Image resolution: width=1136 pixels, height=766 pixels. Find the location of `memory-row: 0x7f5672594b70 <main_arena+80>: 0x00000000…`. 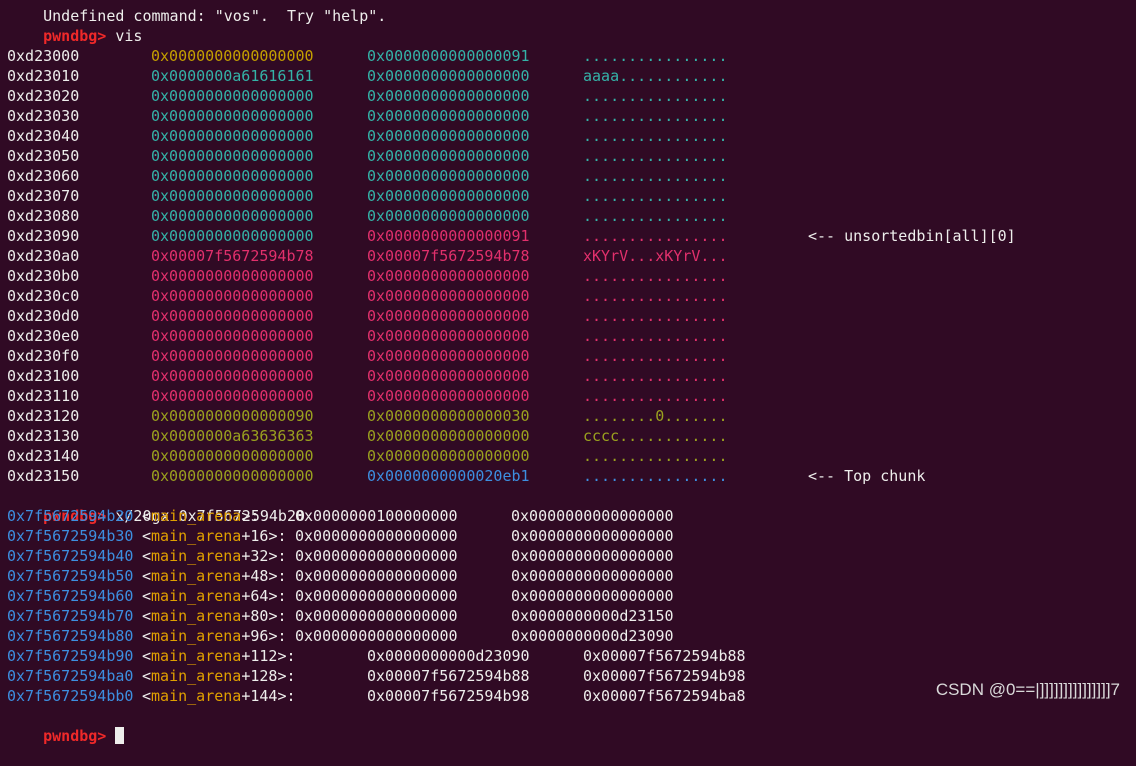

memory-row: 0x7f5672594b70 <main_arena+80>: 0x00000000… is located at coordinates (571, 616).